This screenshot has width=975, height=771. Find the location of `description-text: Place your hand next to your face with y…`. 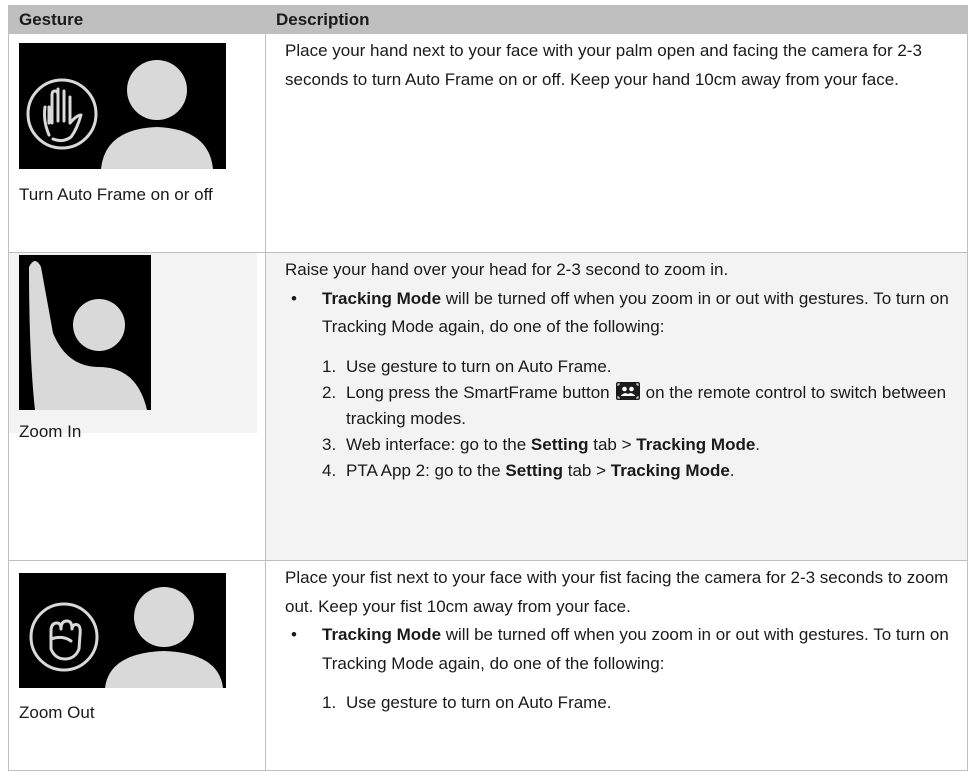

description-text: Place your hand next to your face with y… is located at coordinates (603, 65).